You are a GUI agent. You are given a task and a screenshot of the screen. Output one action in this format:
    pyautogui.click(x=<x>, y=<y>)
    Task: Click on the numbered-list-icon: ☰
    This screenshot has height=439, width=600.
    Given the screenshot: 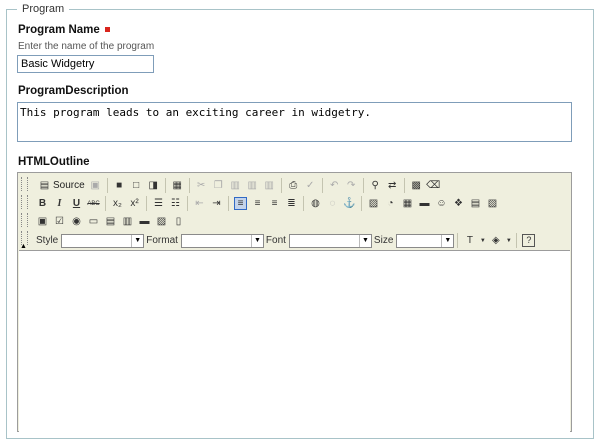 What is the action you would take?
    pyautogui.click(x=158, y=203)
    